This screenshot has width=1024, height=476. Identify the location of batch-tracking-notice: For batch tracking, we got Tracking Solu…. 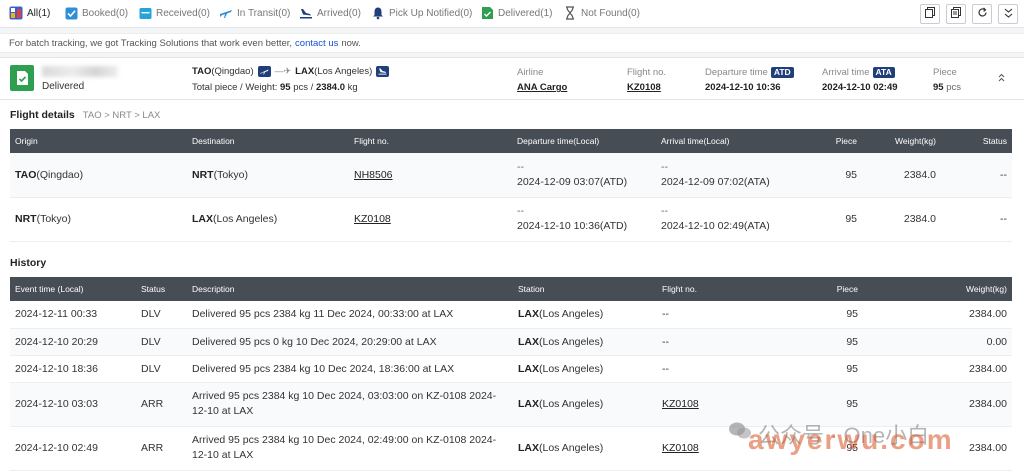
(512, 43).